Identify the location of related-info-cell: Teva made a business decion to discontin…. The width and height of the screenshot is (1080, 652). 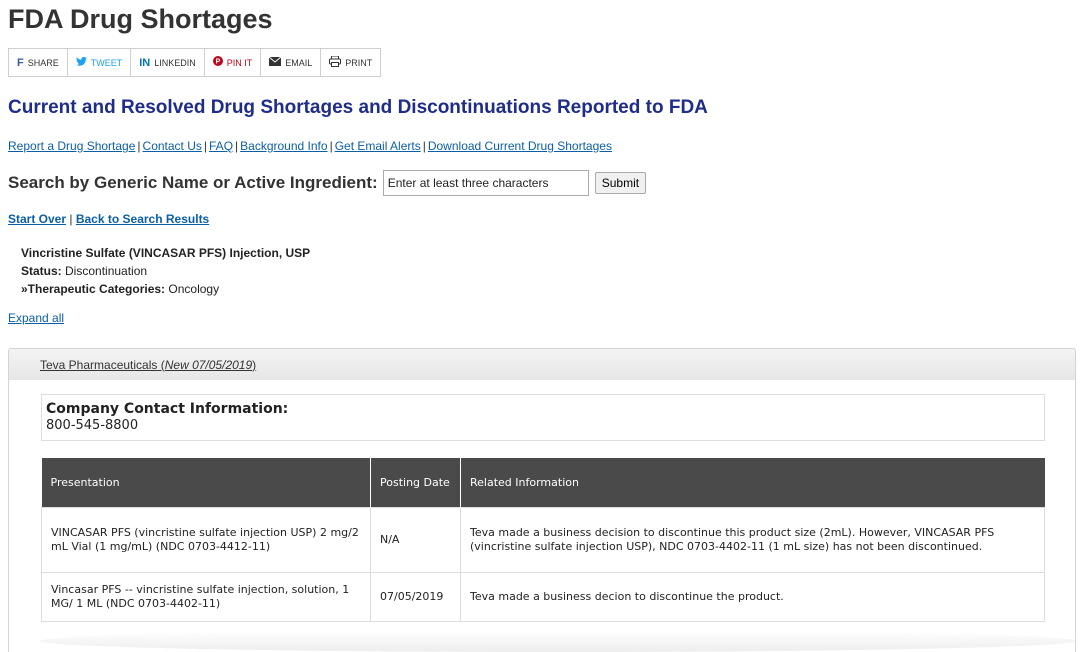
(752, 596).